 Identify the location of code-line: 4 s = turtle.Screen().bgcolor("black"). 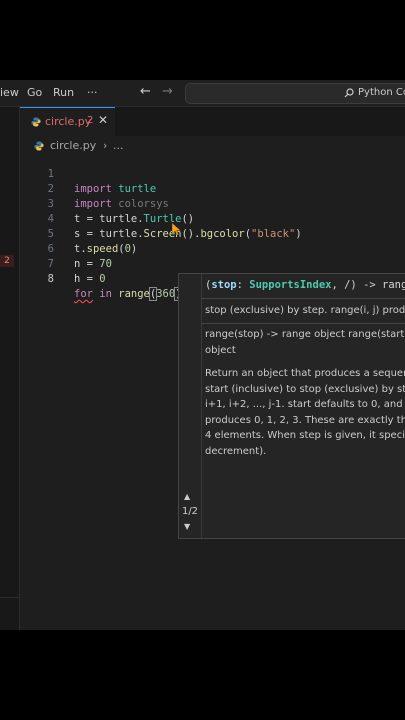
(212, 218).